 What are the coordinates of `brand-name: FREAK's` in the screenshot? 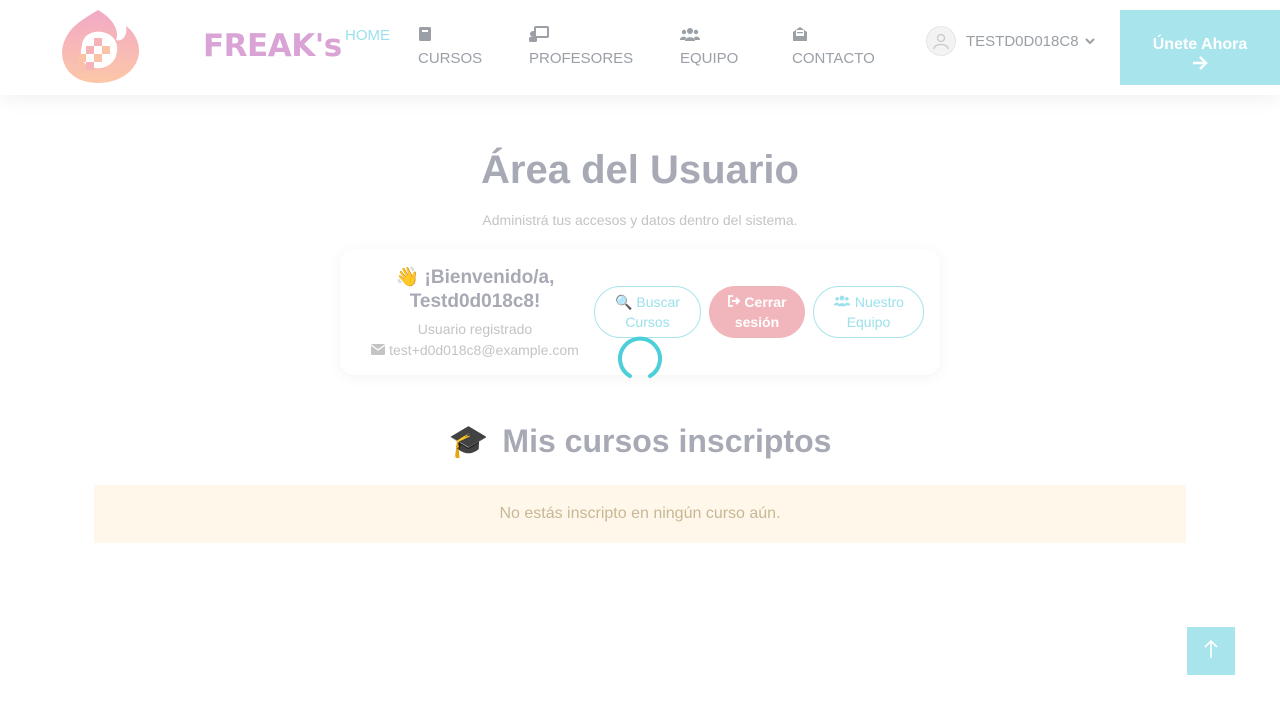 It's located at (272, 46).